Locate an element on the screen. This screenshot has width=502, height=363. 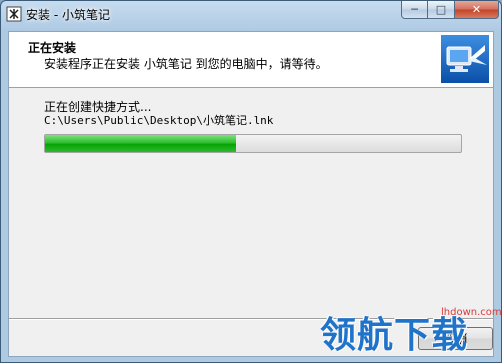
app-icon is located at coordinates (14, 14).